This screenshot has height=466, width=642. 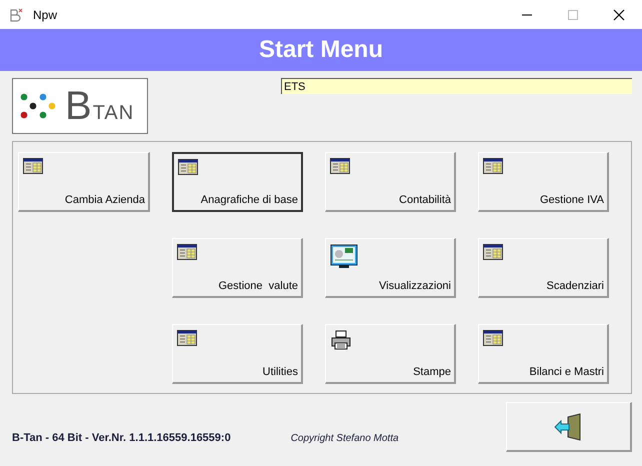 I want to click on exit-door-icon, so click(x=569, y=426).